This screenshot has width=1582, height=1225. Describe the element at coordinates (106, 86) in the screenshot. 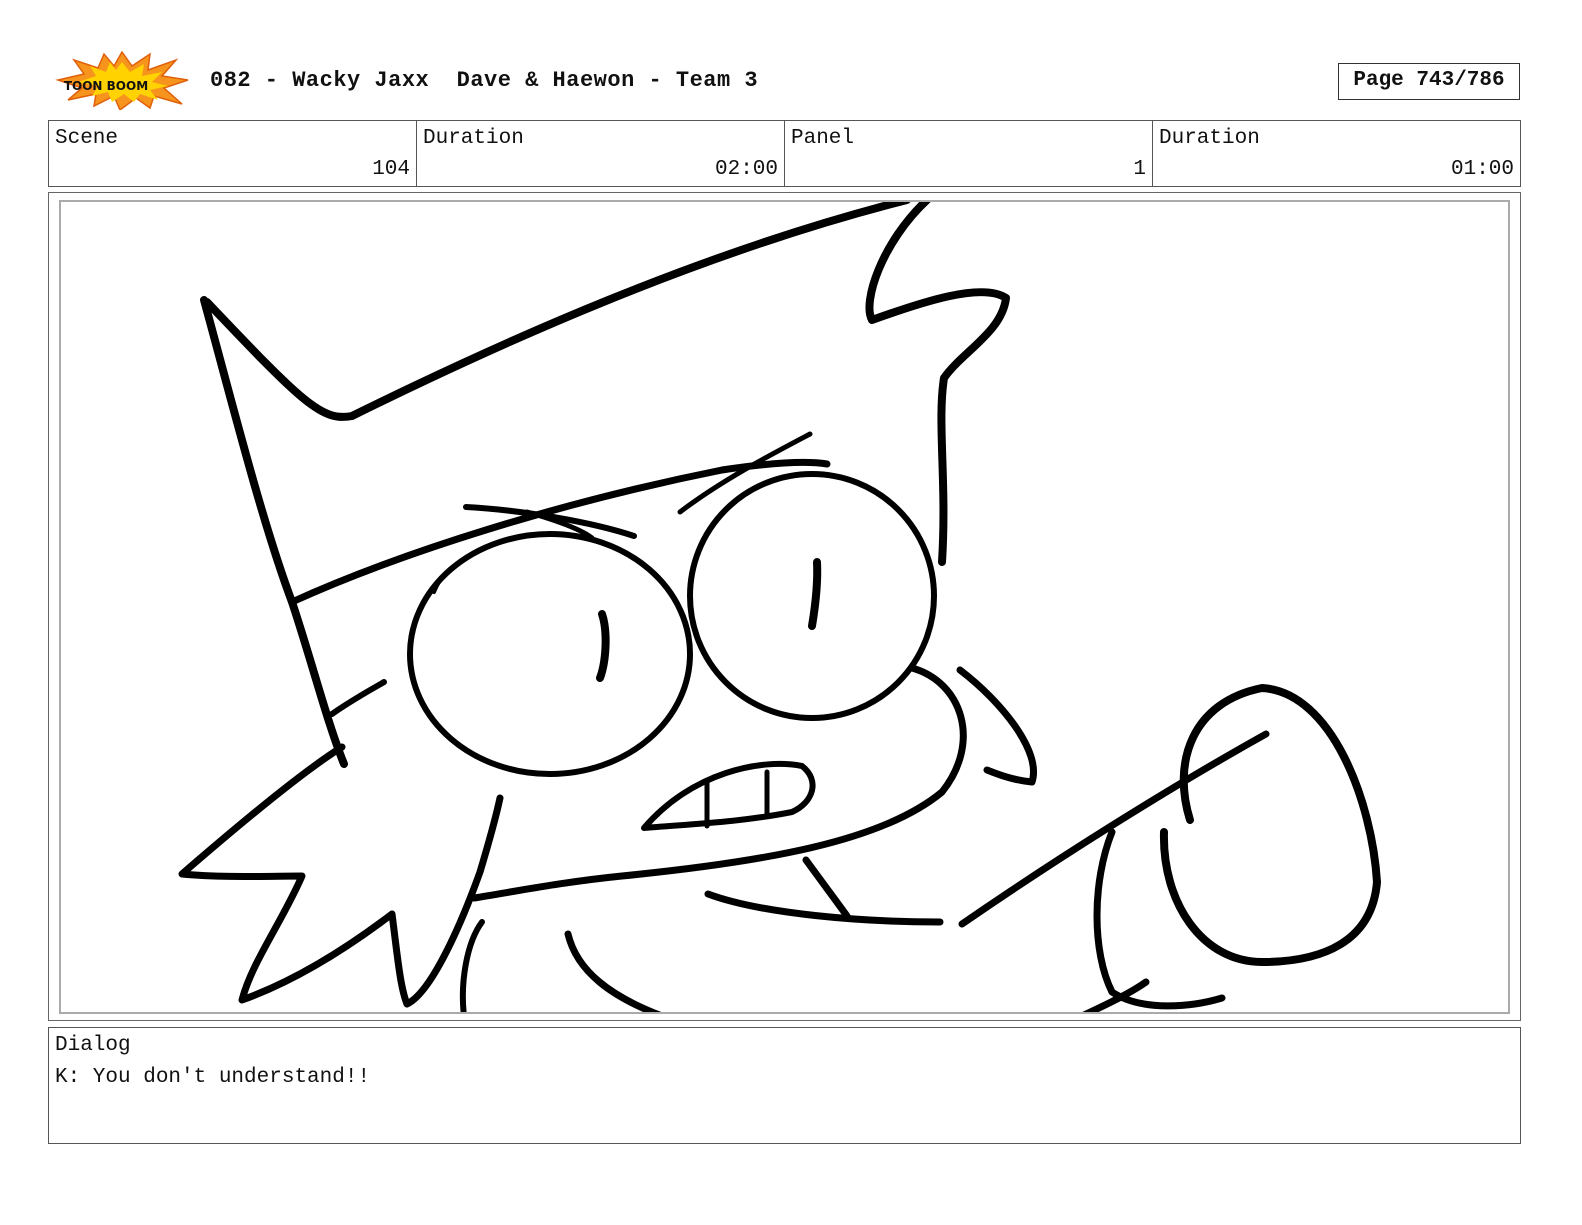

I see `logo-text: TOON BOOM` at that location.